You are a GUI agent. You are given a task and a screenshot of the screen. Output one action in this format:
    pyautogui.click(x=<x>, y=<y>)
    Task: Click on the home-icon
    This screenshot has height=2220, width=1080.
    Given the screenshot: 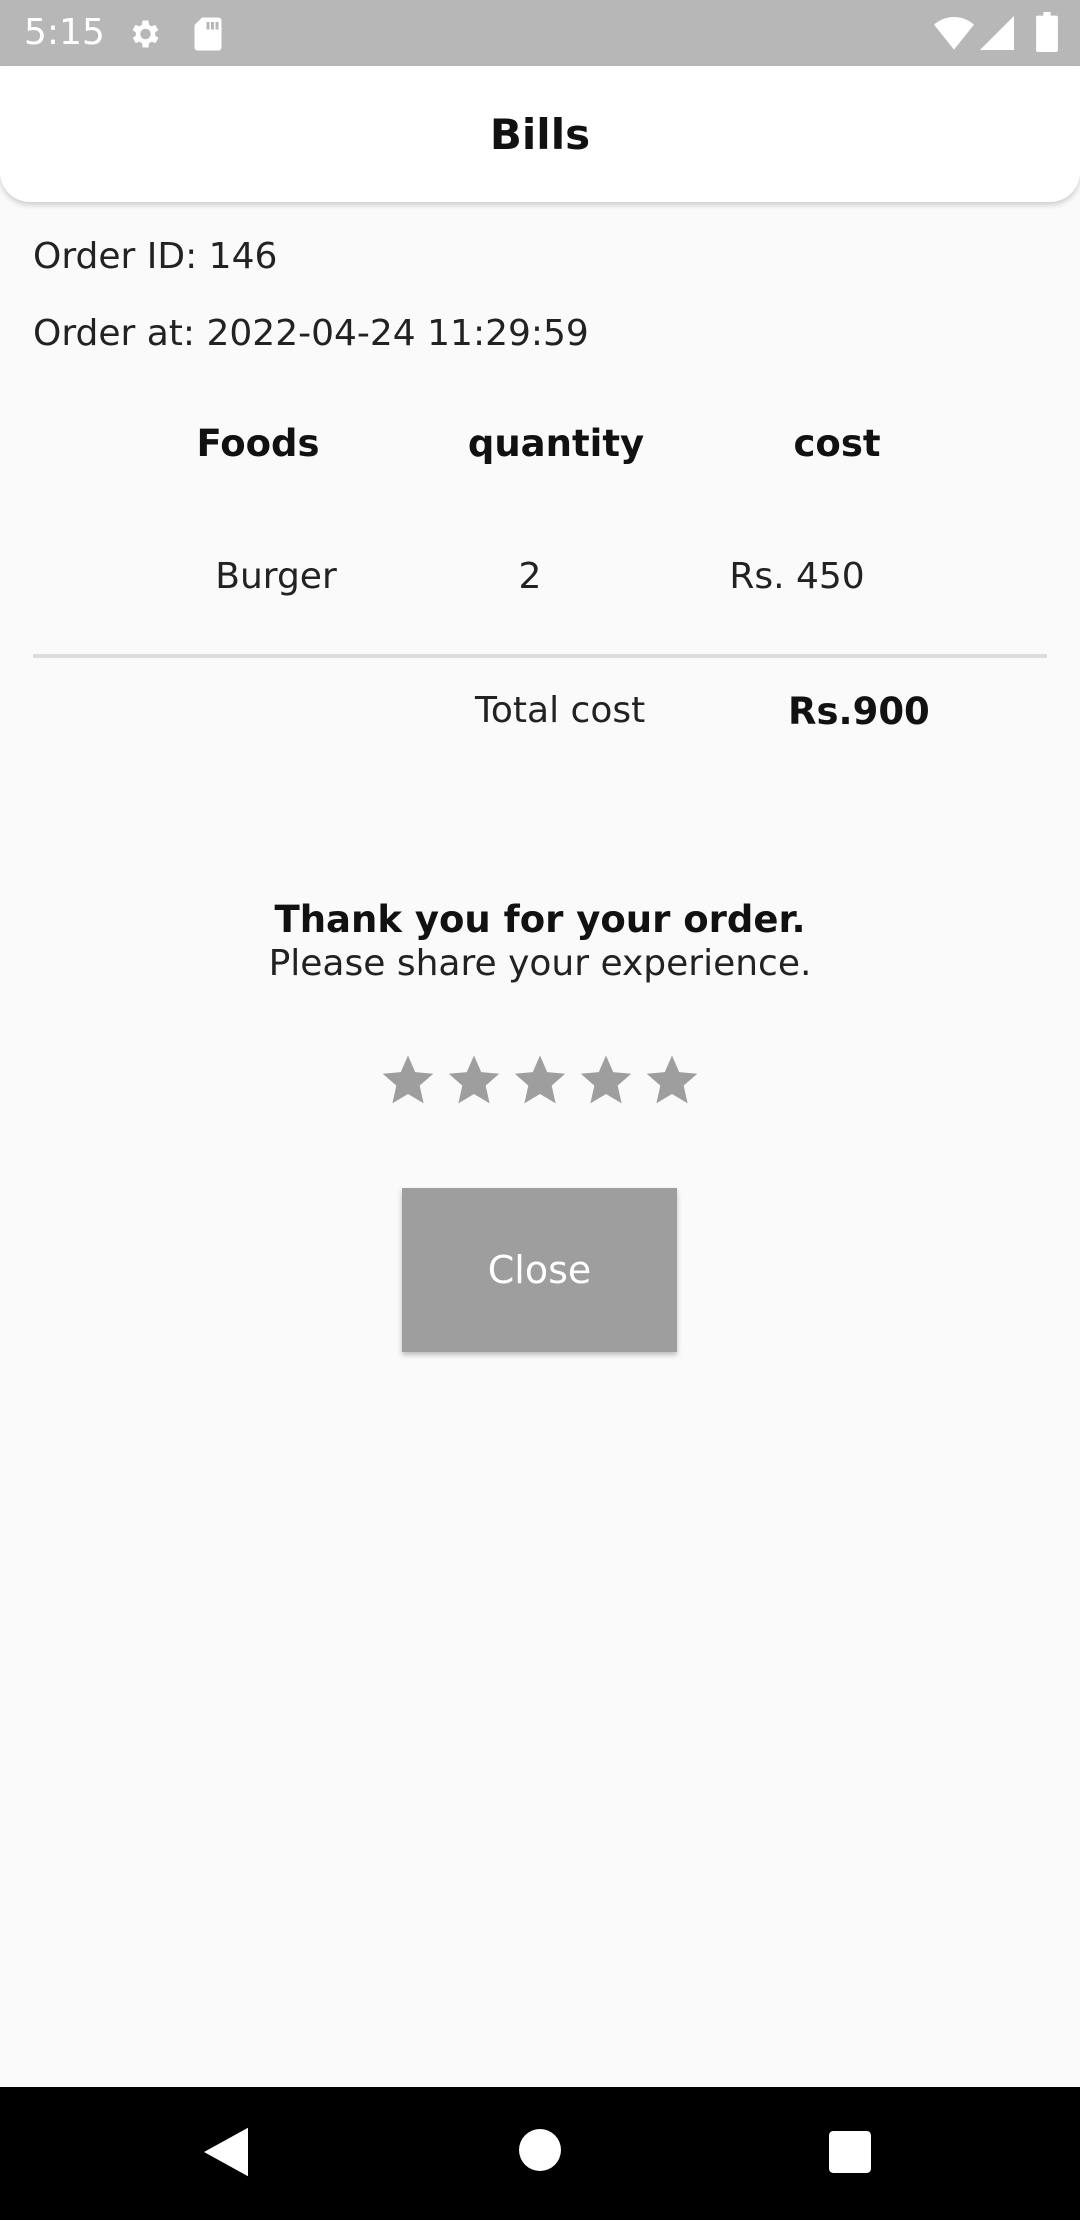 What is the action you would take?
    pyautogui.click(x=540, y=2152)
    